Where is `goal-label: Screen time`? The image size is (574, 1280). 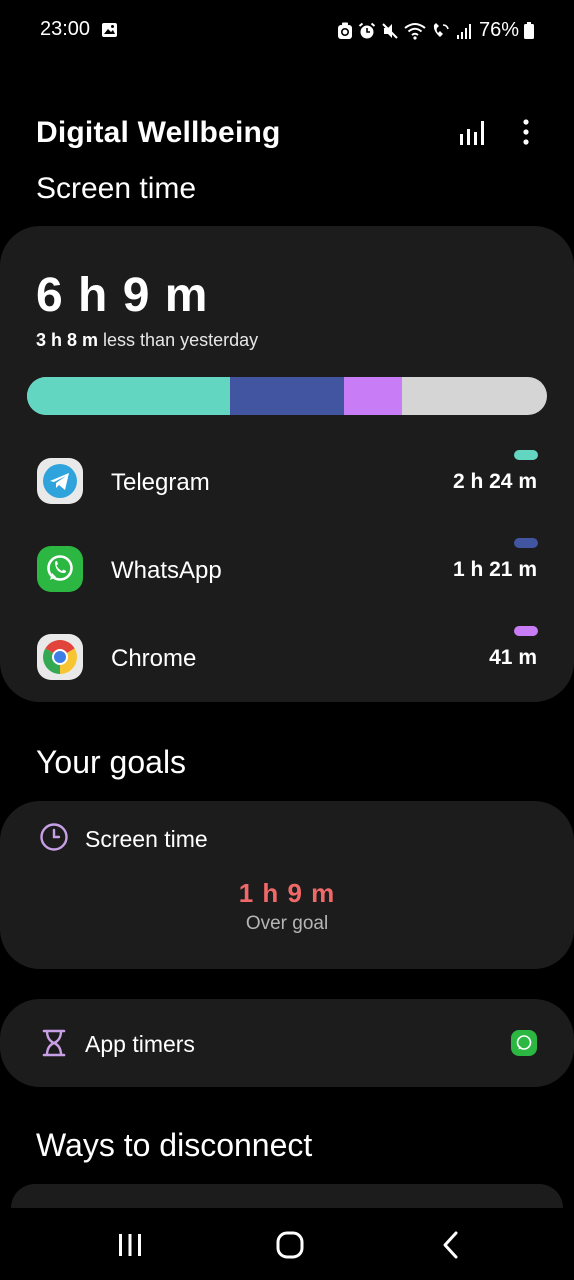
goal-label: Screen time is located at coordinates (146, 839).